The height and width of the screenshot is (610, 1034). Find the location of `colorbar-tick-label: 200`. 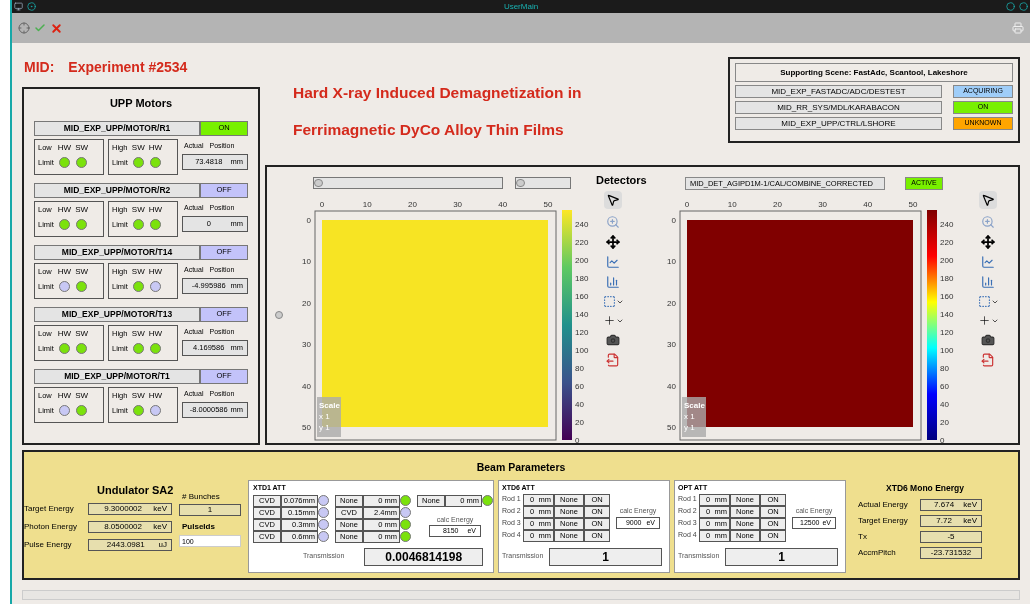

colorbar-tick-label: 200 is located at coordinates (582, 261).